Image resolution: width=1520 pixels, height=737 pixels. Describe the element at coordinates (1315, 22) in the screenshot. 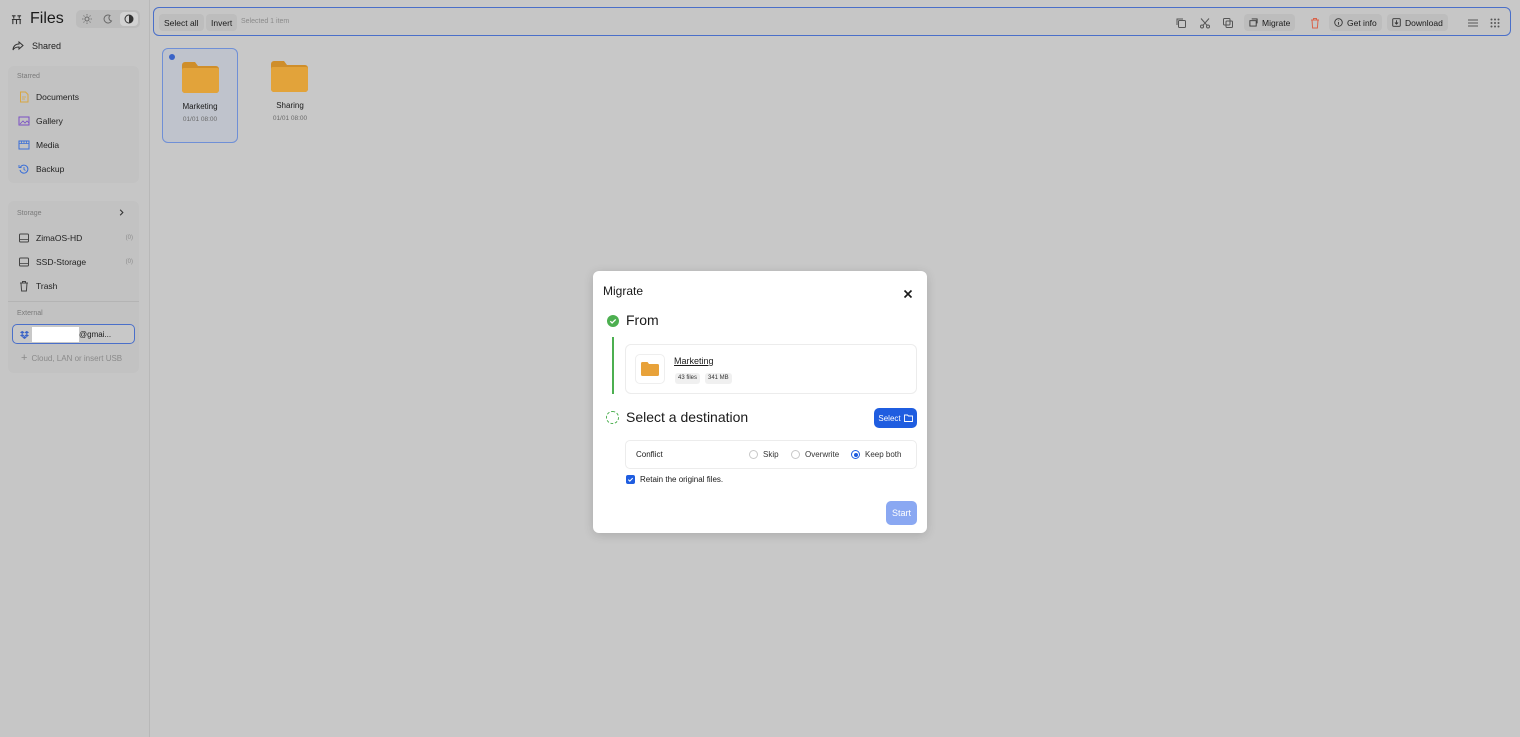

I see `delete-icon` at that location.